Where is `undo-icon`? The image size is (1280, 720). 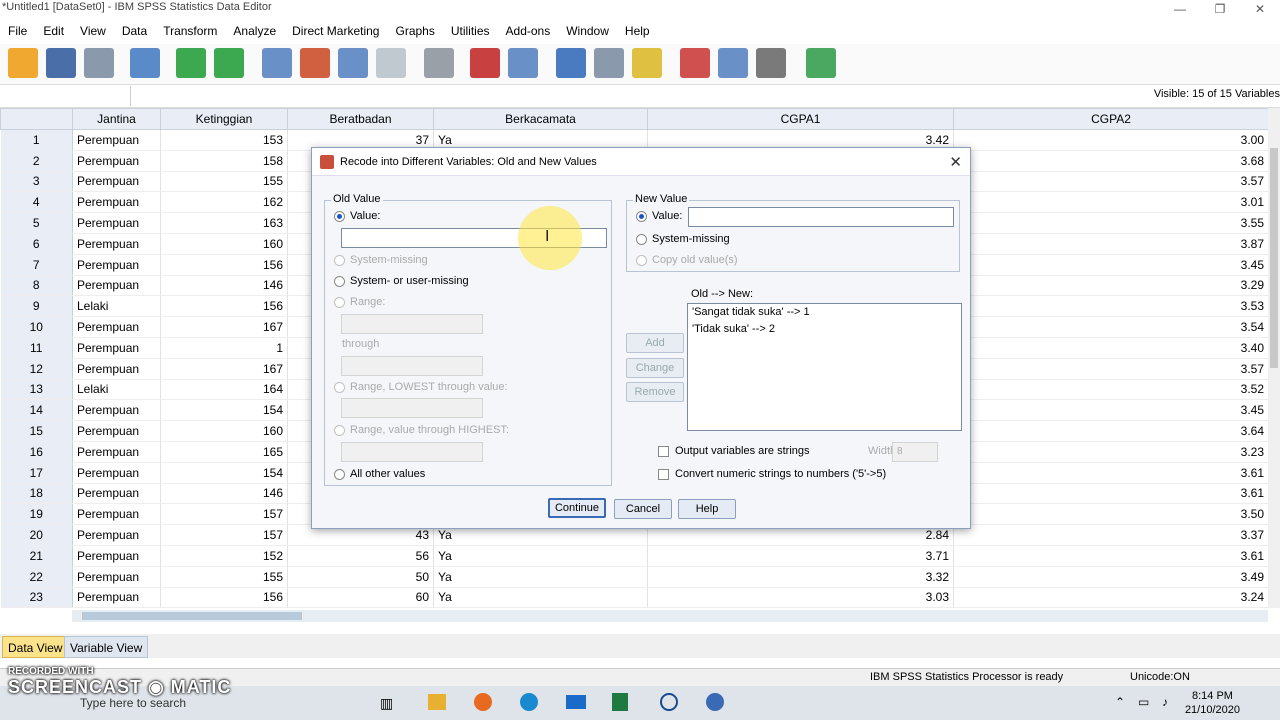
undo-icon is located at coordinates (191, 63).